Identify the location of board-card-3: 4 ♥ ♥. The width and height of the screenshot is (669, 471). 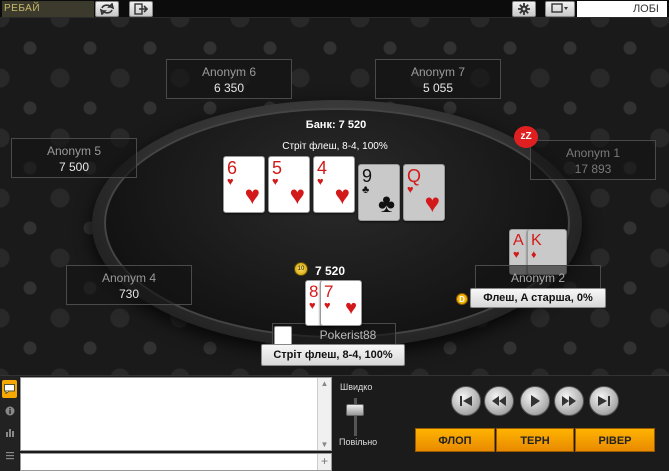
(334, 184).